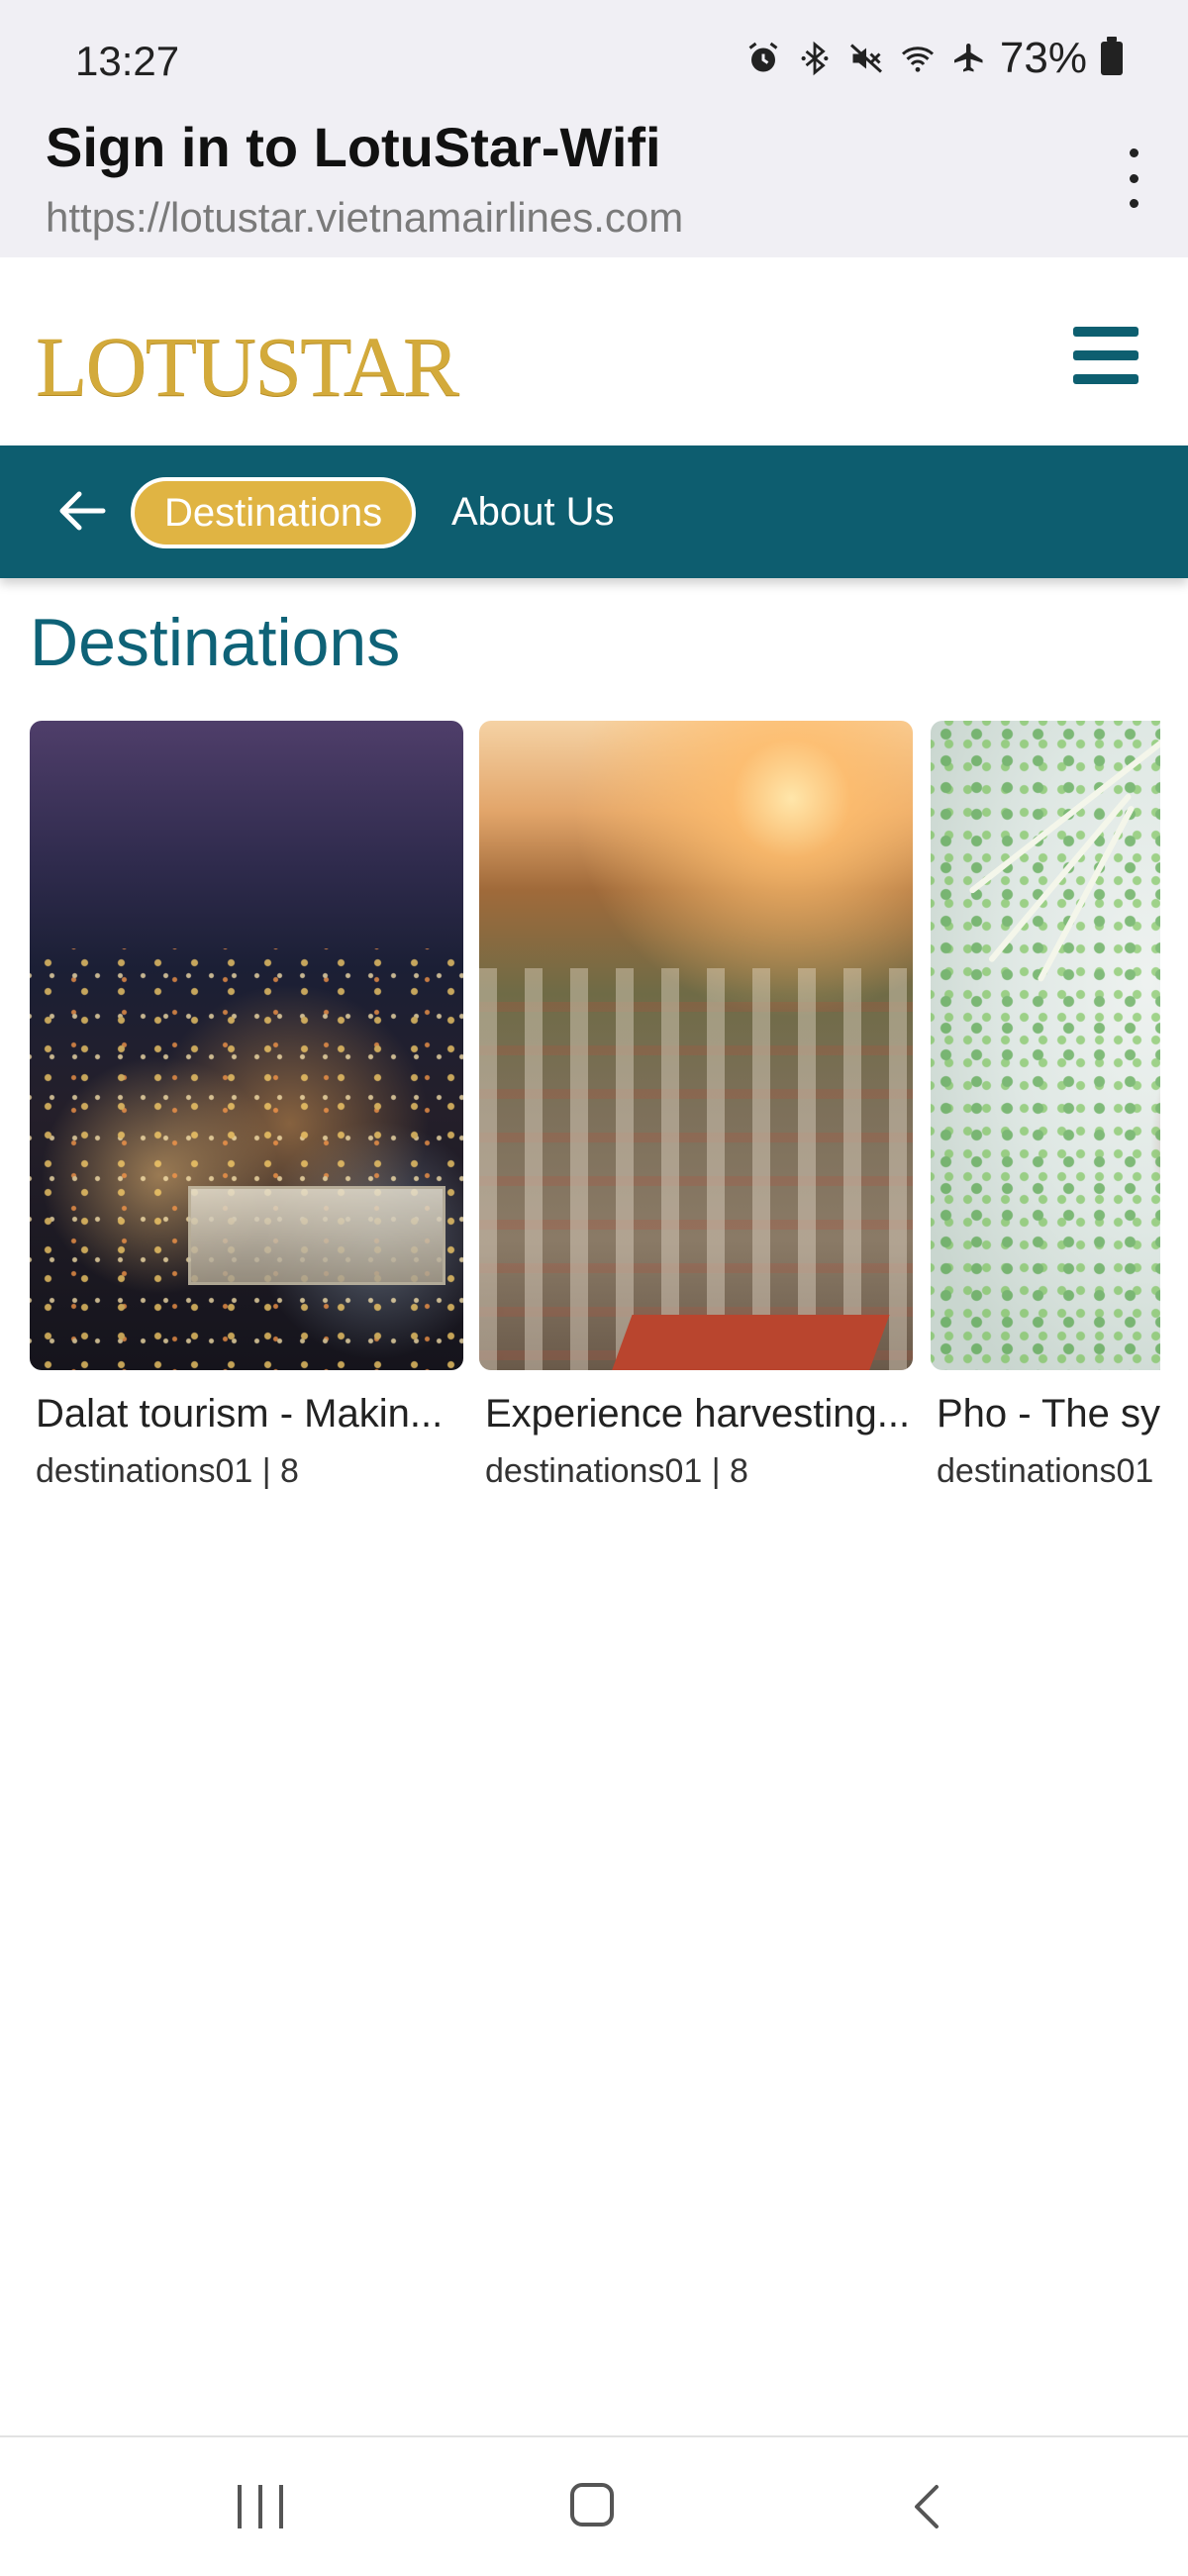 The width and height of the screenshot is (1188, 2576). Describe the element at coordinates (216, 643) in the screenshot. I see `page-title: Destinations` at that location.